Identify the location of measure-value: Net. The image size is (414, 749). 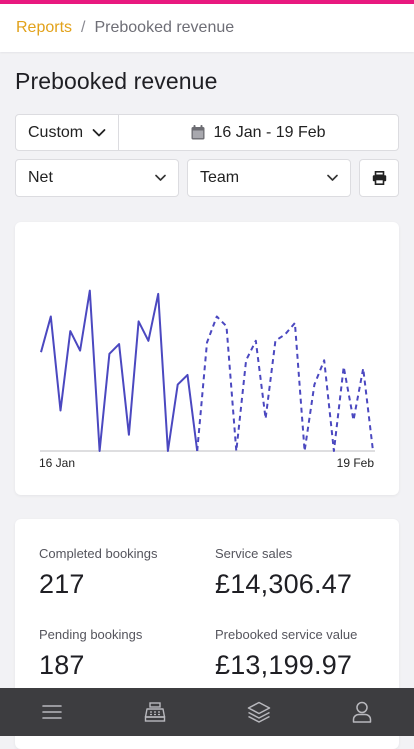
(40, 177).